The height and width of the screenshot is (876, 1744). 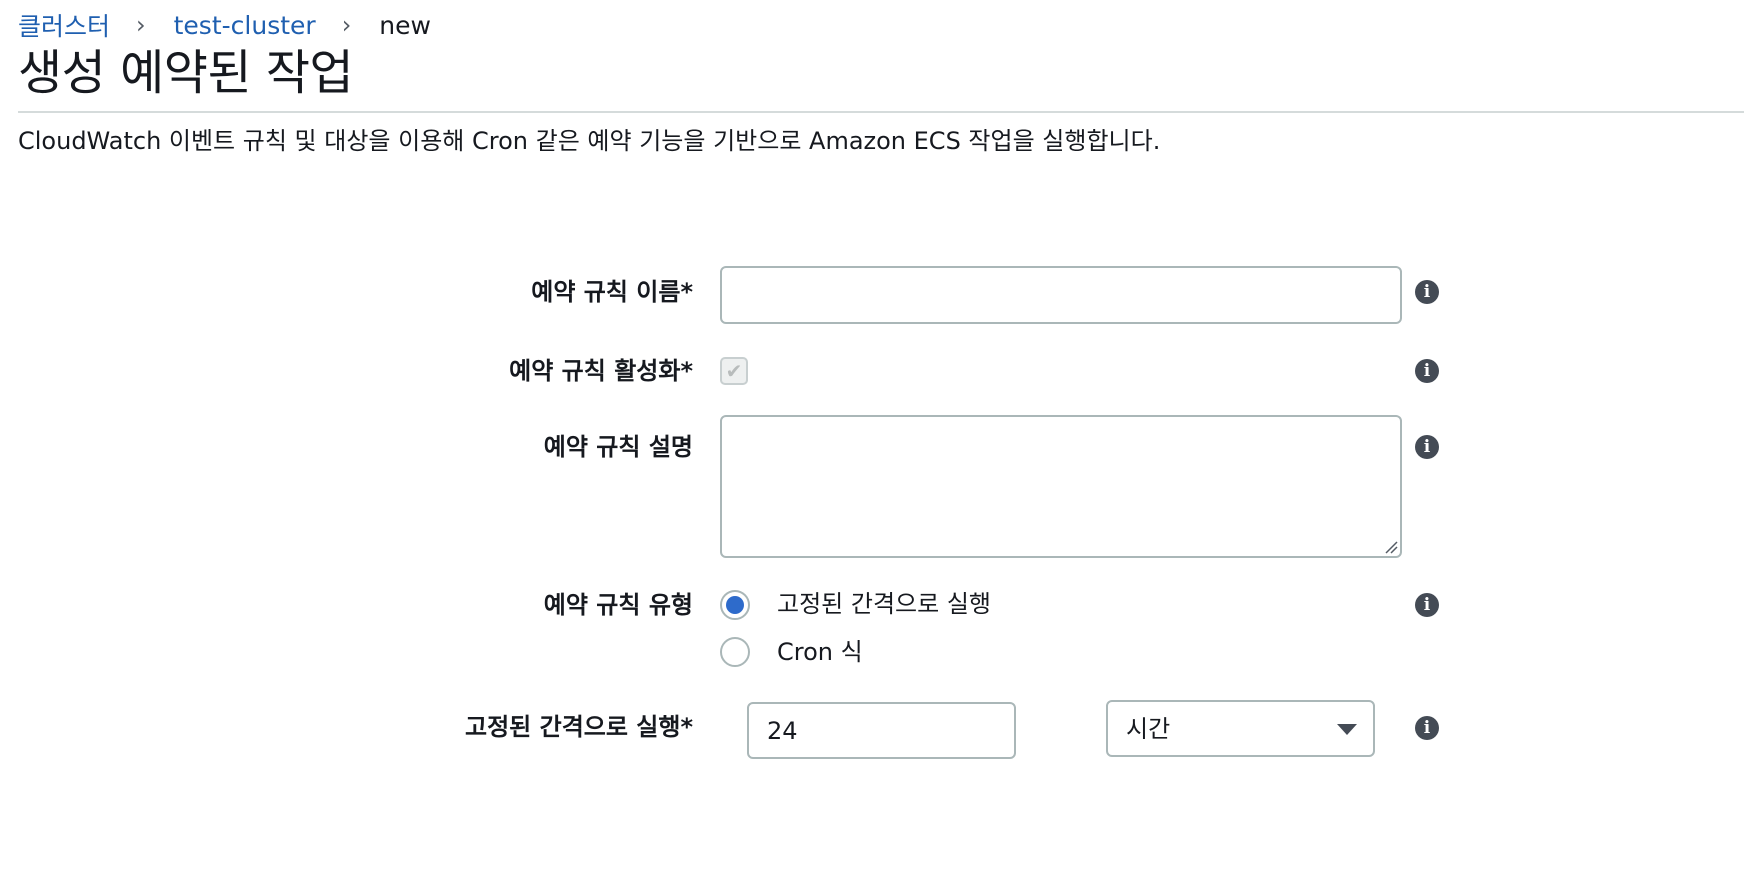 What do you see at coordinates (1391, 547) in the screenshot?
I see `resize-grip-icon` at bounding box center [1391, 547].